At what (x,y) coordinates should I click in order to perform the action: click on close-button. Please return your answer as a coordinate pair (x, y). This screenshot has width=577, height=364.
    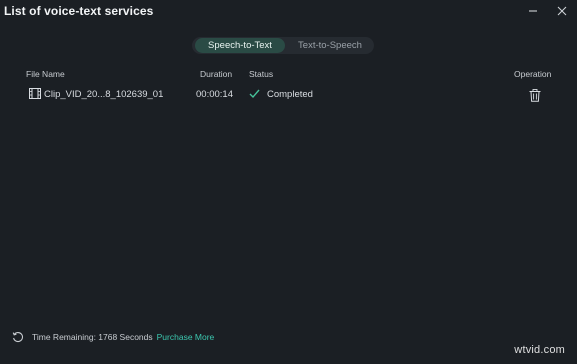
    Looking at the image, I should click on (562, 11).